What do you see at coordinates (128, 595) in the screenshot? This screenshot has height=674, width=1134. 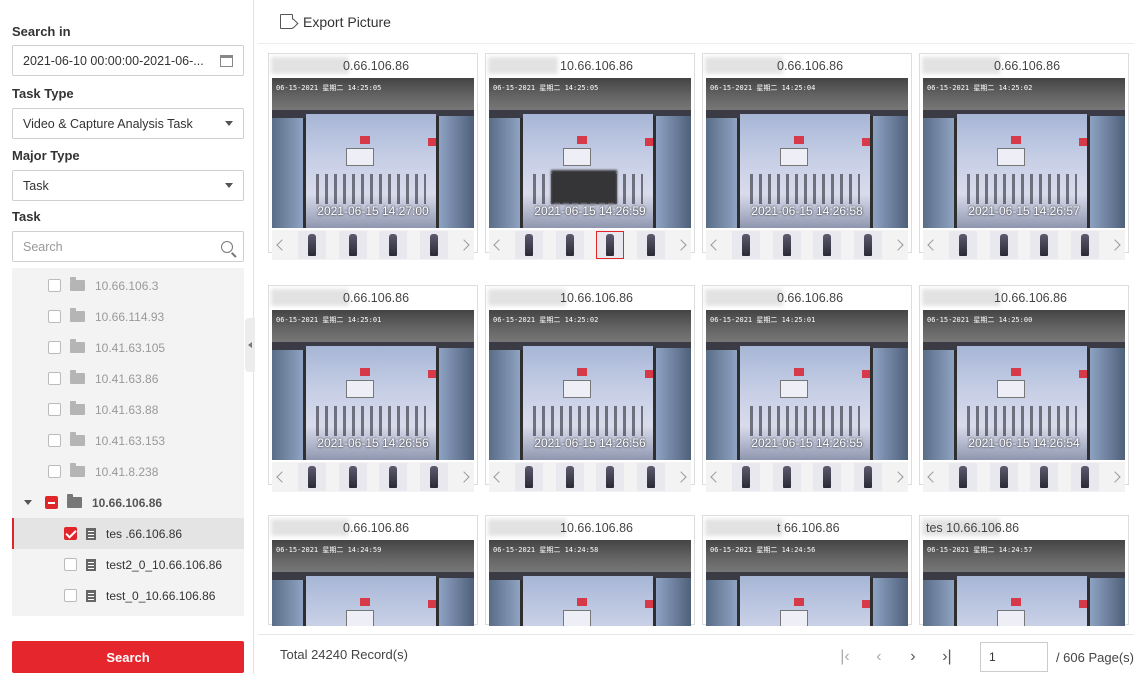 I see `tree-item: test_0_10.66.106.86` at bounding box center [128, 595].